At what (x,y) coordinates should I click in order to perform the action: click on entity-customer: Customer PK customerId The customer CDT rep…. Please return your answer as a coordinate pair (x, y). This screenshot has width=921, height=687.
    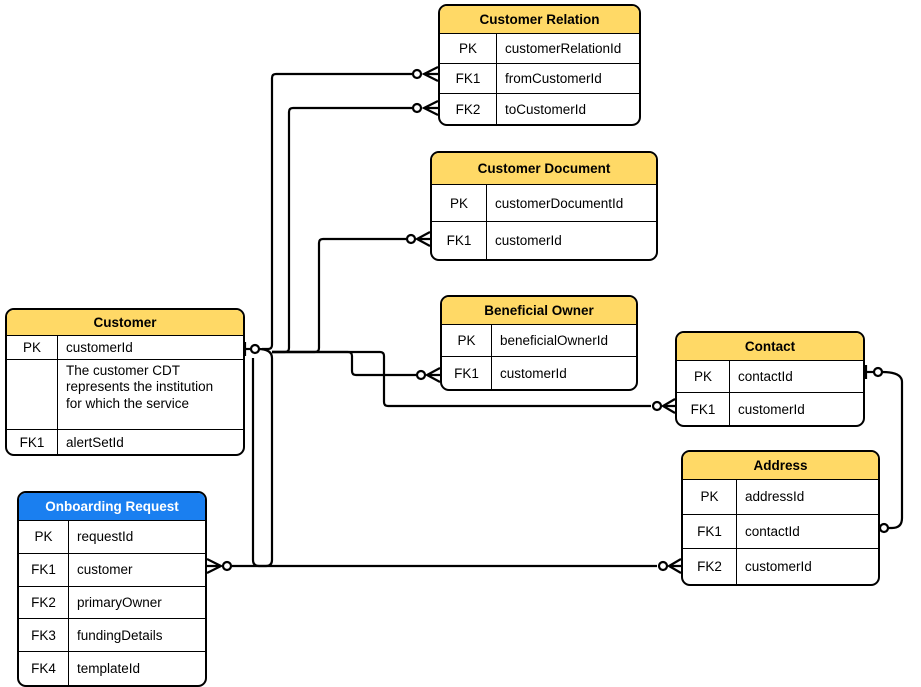
    Looking at the image, I should click on (125, 382).